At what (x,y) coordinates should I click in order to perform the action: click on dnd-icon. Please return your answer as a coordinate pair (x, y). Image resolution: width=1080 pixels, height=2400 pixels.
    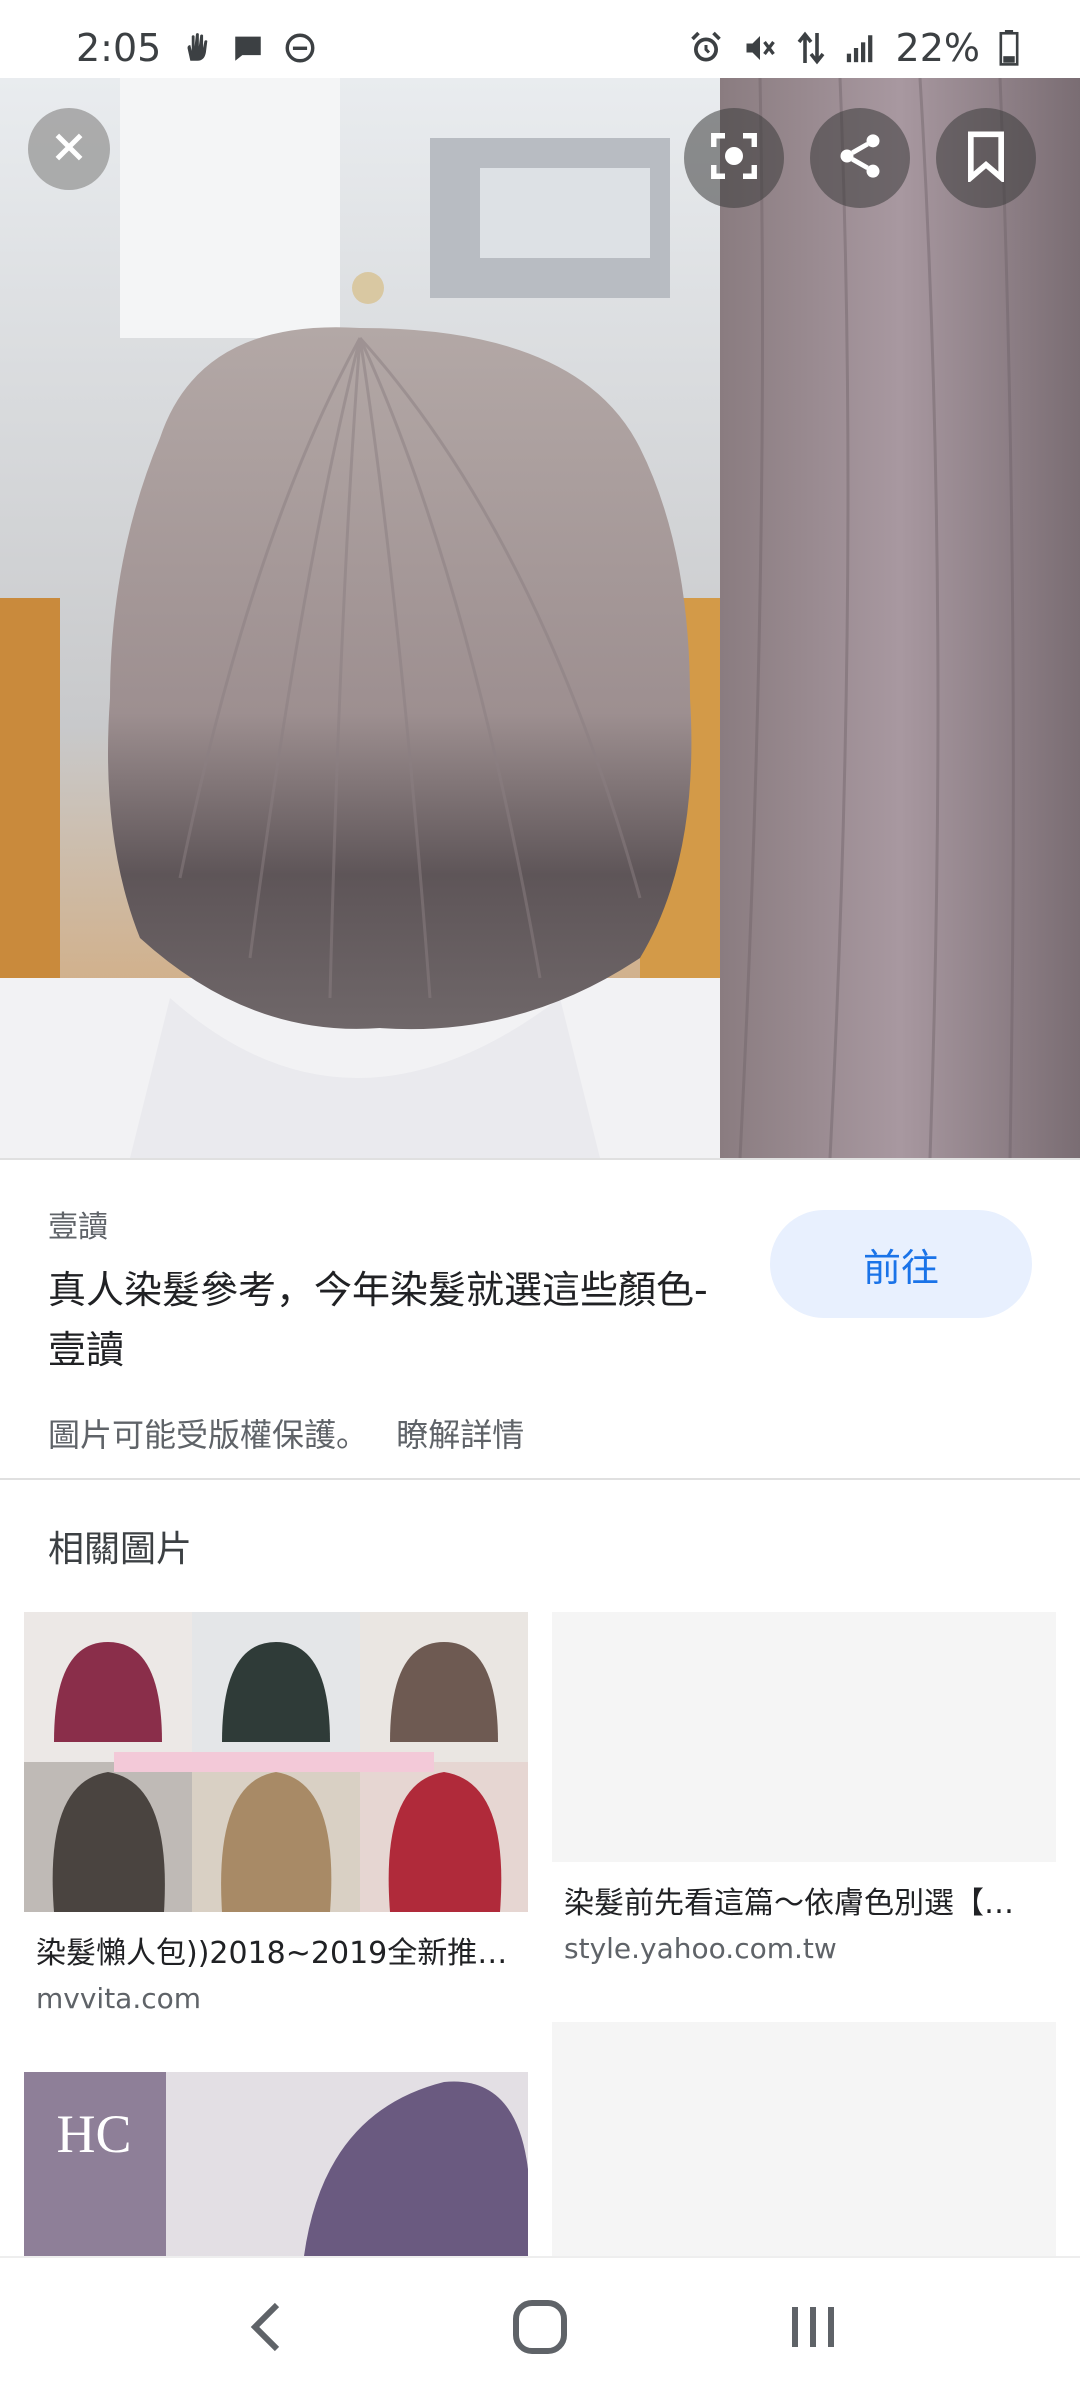
    Looking at the image, I should click on (300, 48).